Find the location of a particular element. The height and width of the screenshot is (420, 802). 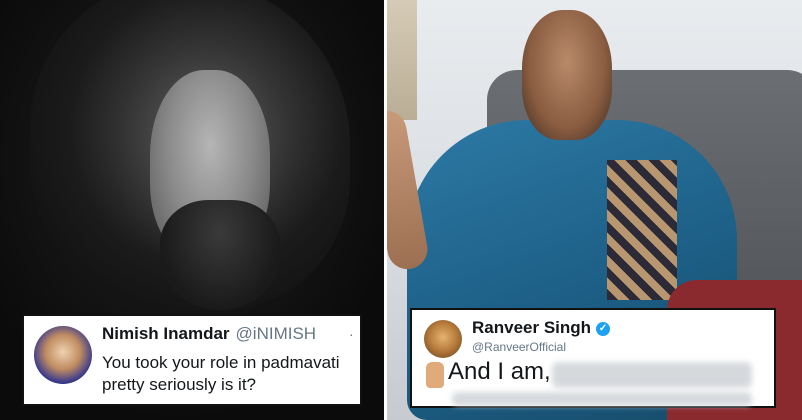

head-shape is located at coordinates (567, 75).